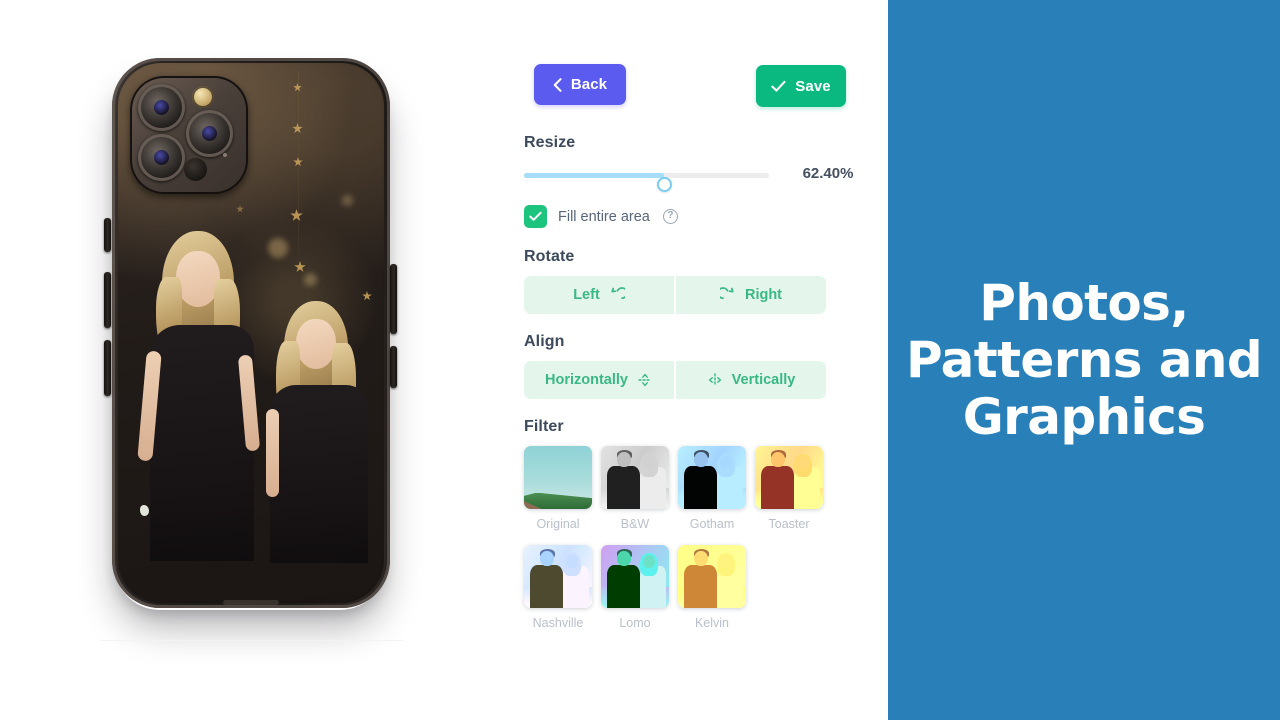 The width and height of the screenshot is (1280, 720). I want to click on photo-subject-older-girl, so click(199, 396).